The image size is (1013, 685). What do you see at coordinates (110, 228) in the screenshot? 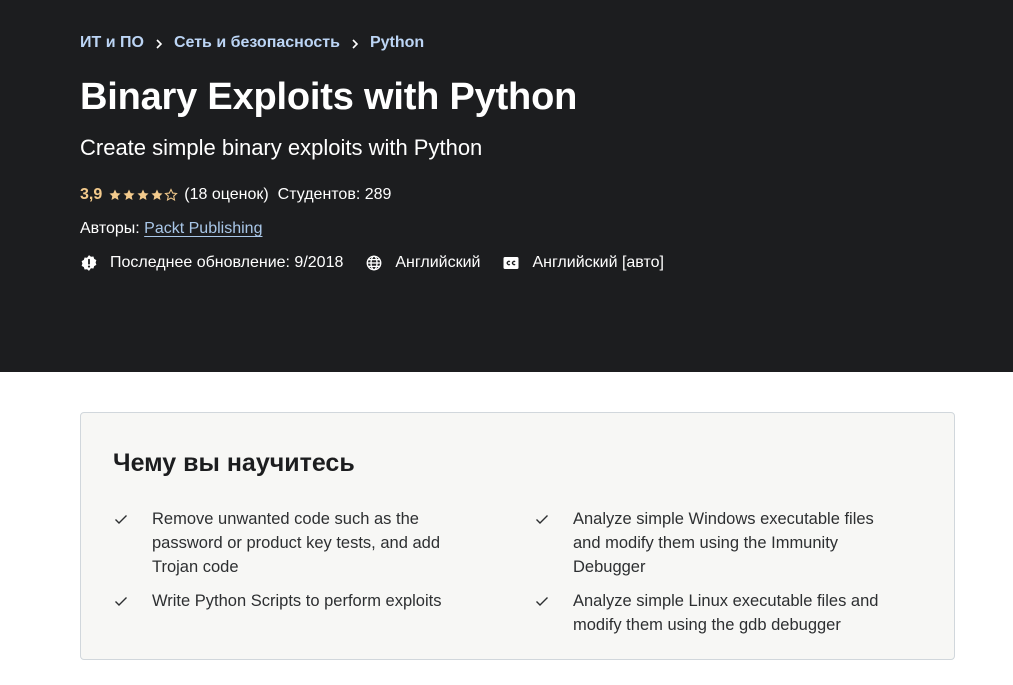
I see `authors-label: Авторы:` at bounding box center [110, 228].